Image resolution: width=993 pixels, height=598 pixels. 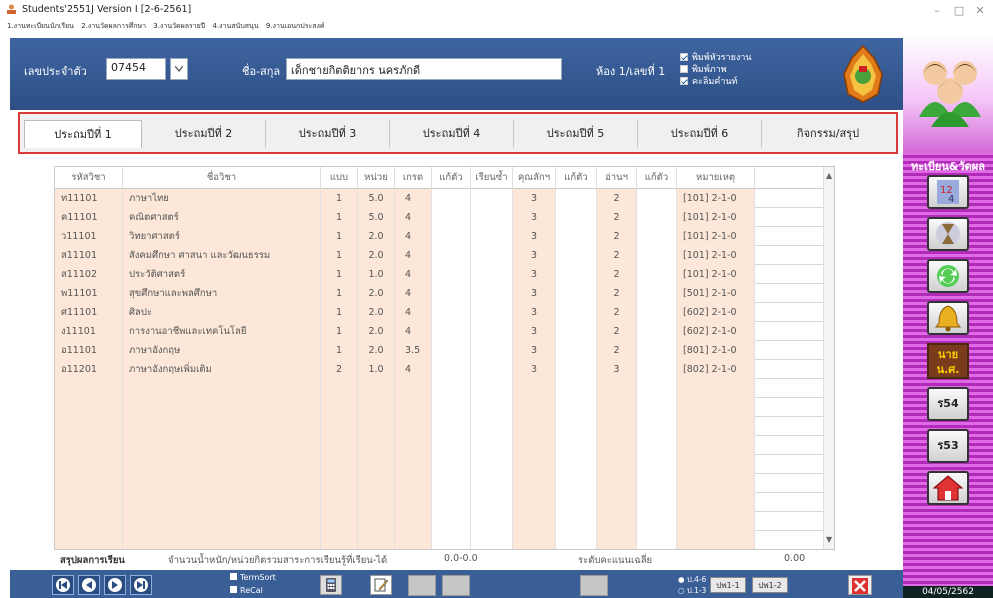 I want to click on maximize-button: □, so click(x=959, y=10).